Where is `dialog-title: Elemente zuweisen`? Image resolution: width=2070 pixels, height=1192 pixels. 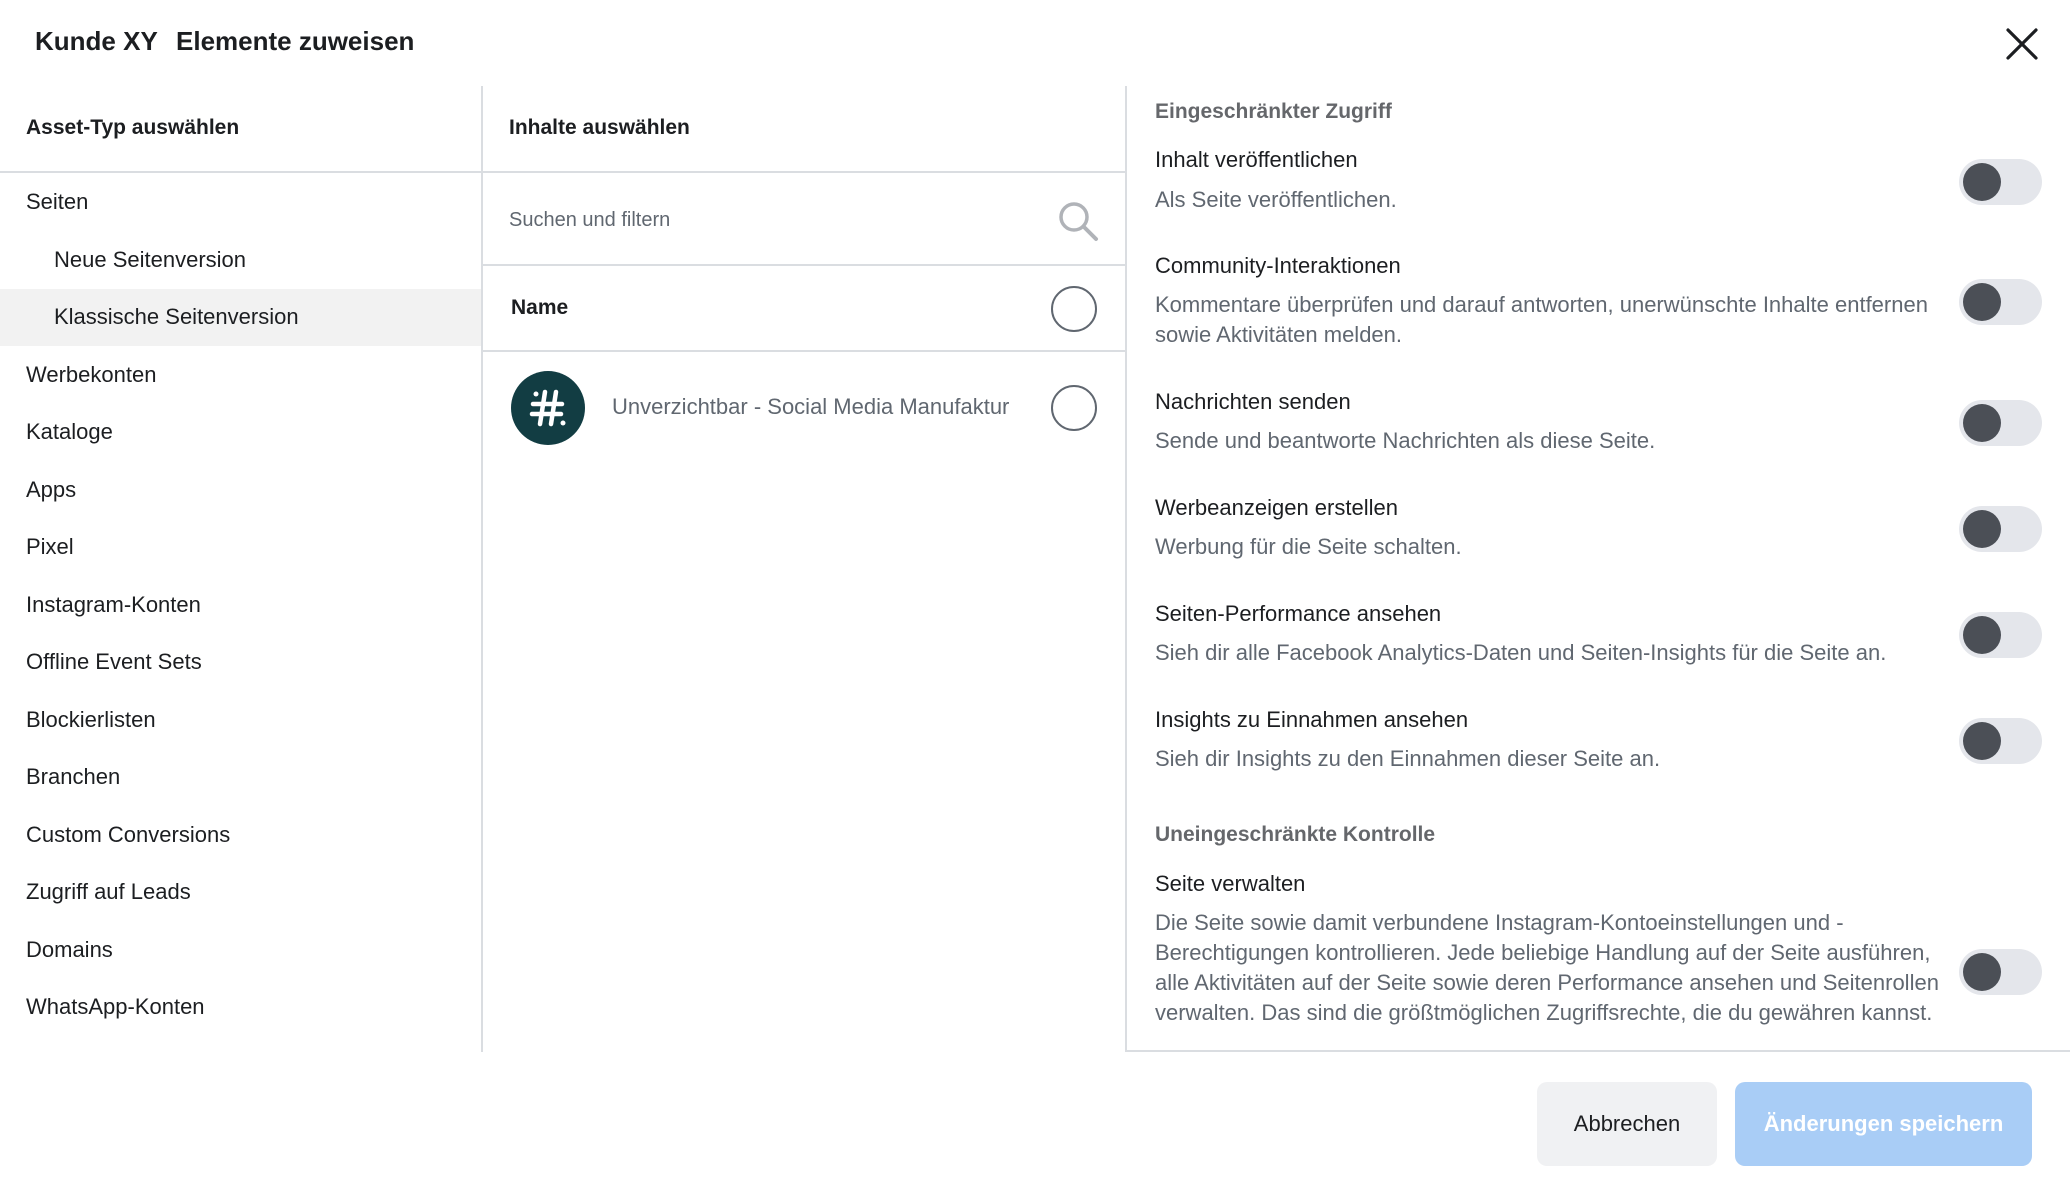 dialog-title: Elemente zuweisen is located at coordinates (295, 41).